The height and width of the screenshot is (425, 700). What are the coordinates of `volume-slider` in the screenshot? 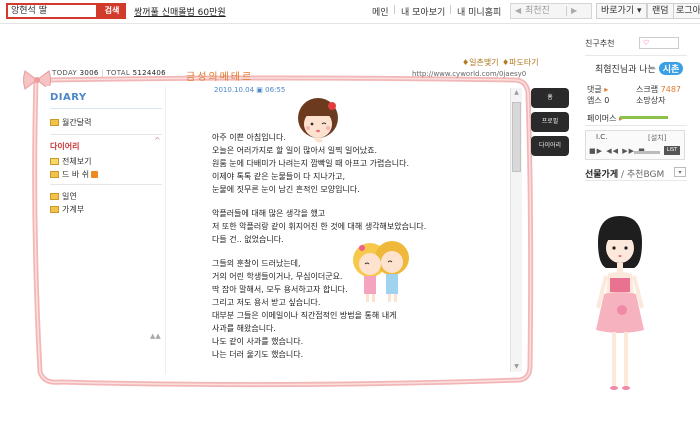 It's located at (647, 152).